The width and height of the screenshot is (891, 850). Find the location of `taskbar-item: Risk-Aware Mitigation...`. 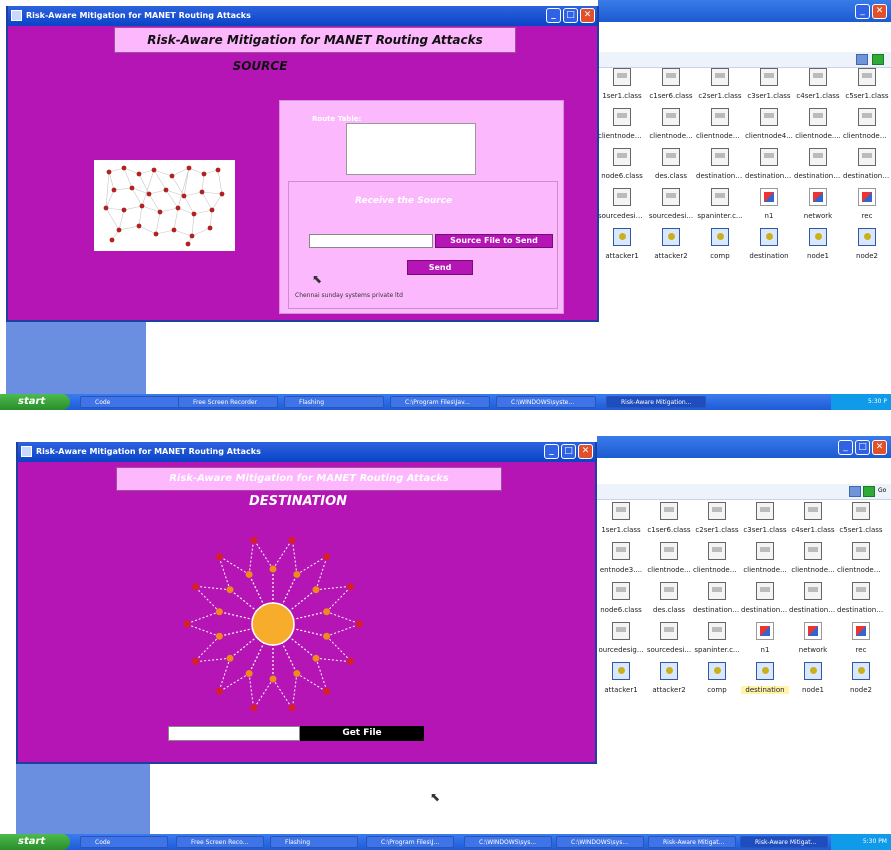

taskbar-item: Risk-Aware Mitigation... is located at coordinates (656, 402).